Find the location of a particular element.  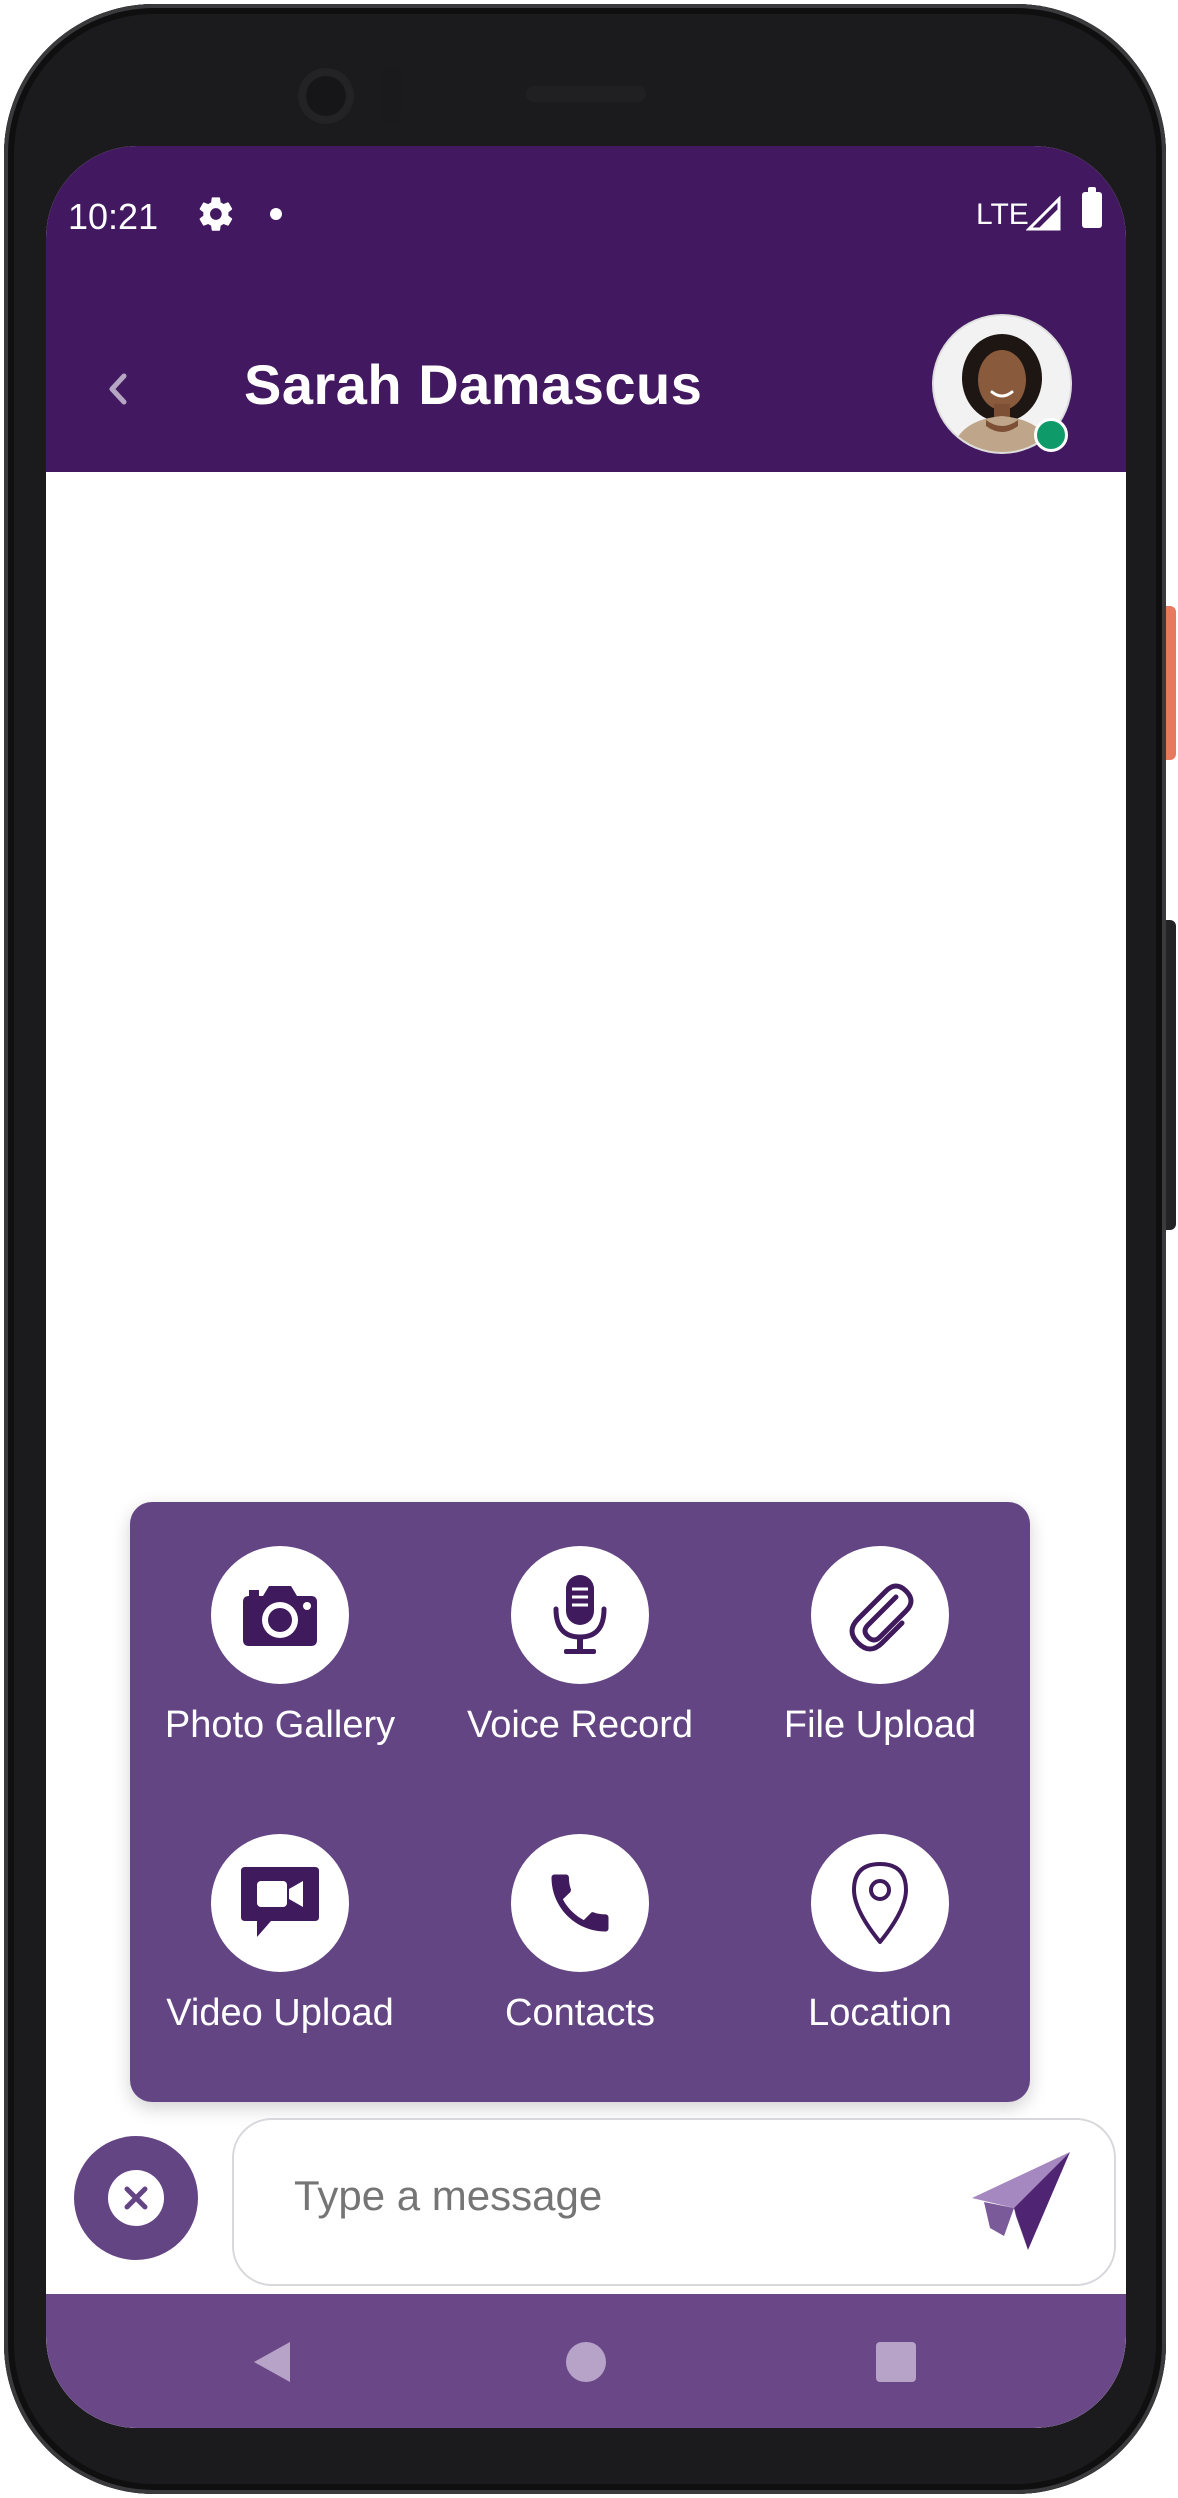

contacts-option: Contacts is located at coordinates (580, 1944).